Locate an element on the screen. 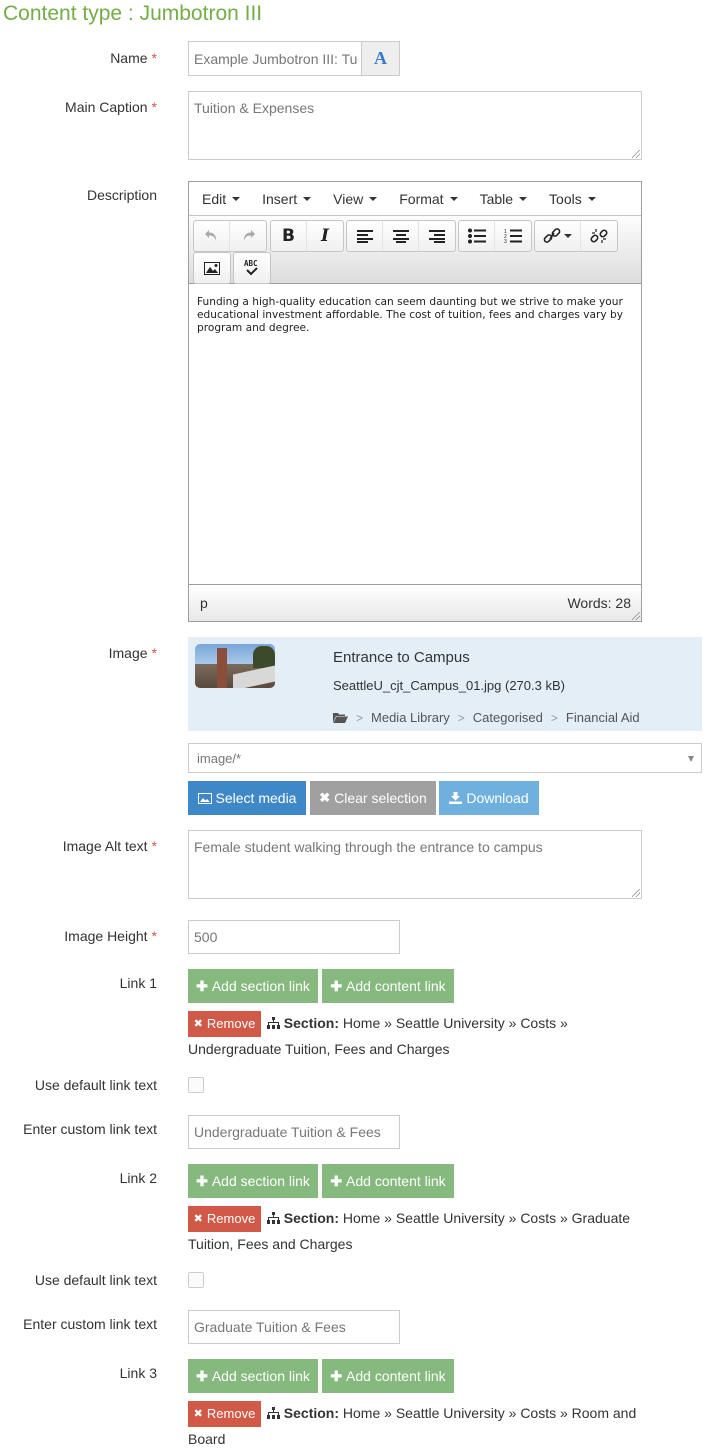 The image size is (704, 1451). menu-edit: Edit is located at coordinates (221, 198).